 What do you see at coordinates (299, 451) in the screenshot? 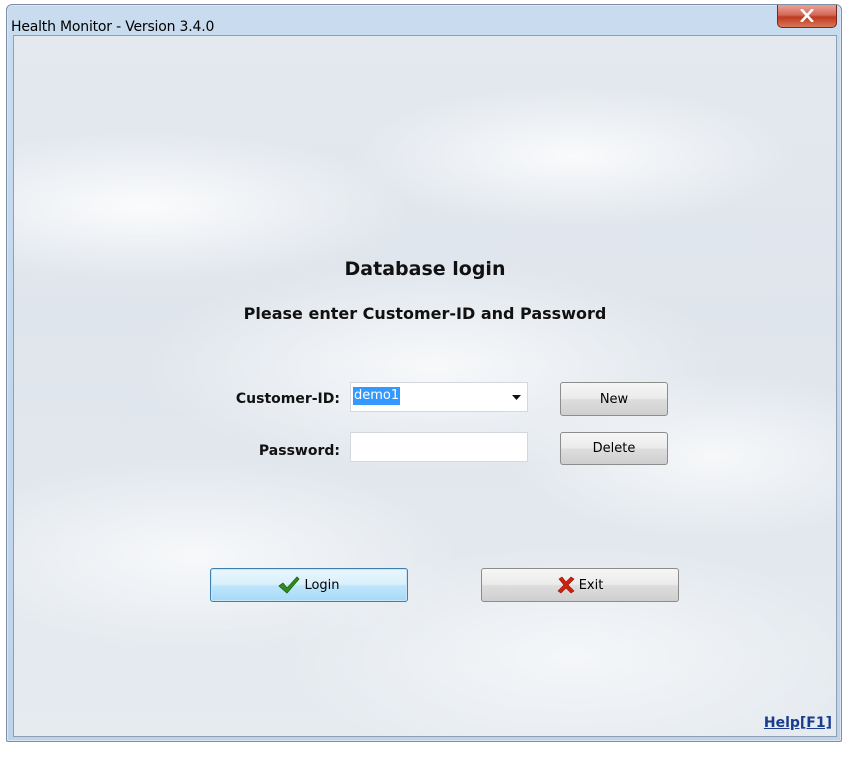
I see `password-label: Password:` at bounding box center [299, 451].